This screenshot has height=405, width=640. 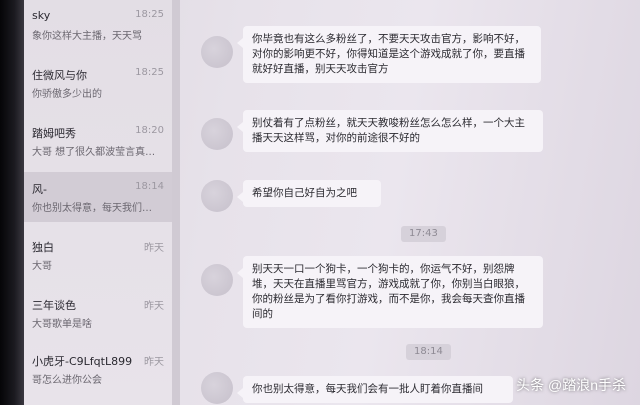 What do you see at coordinates (54, 133) in the screenshot?
I see `conversation-name: 踏姆吧秀` at bounding box center [54, 133].